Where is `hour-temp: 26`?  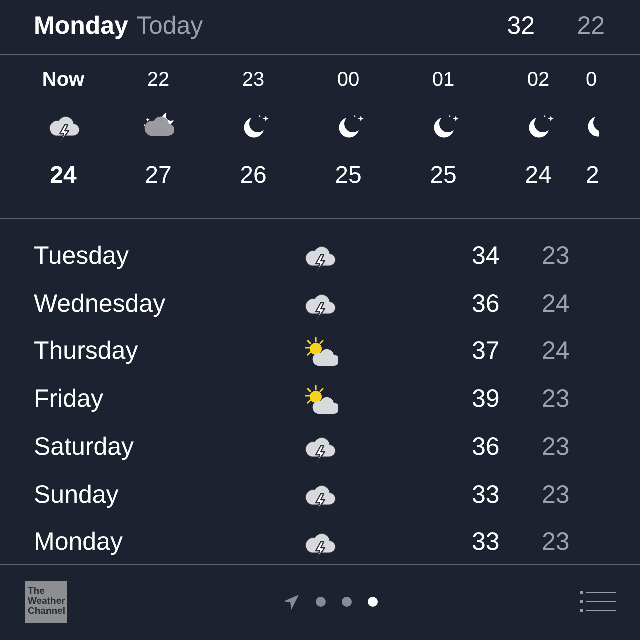
hour-temp: 26 is located at coordinates (253, 176).